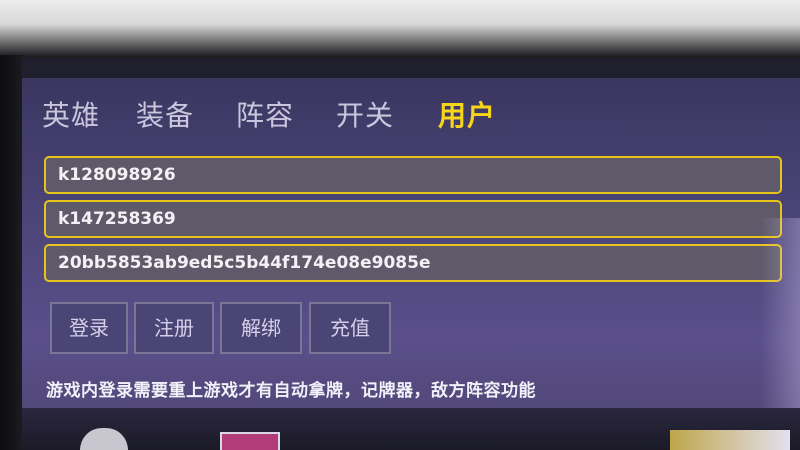 Image resolution: width=800 pixels, height=450 pixels. Describe the element at coordinates (89, 328) in the screenshot. I see `login-button: 登录` at that location.